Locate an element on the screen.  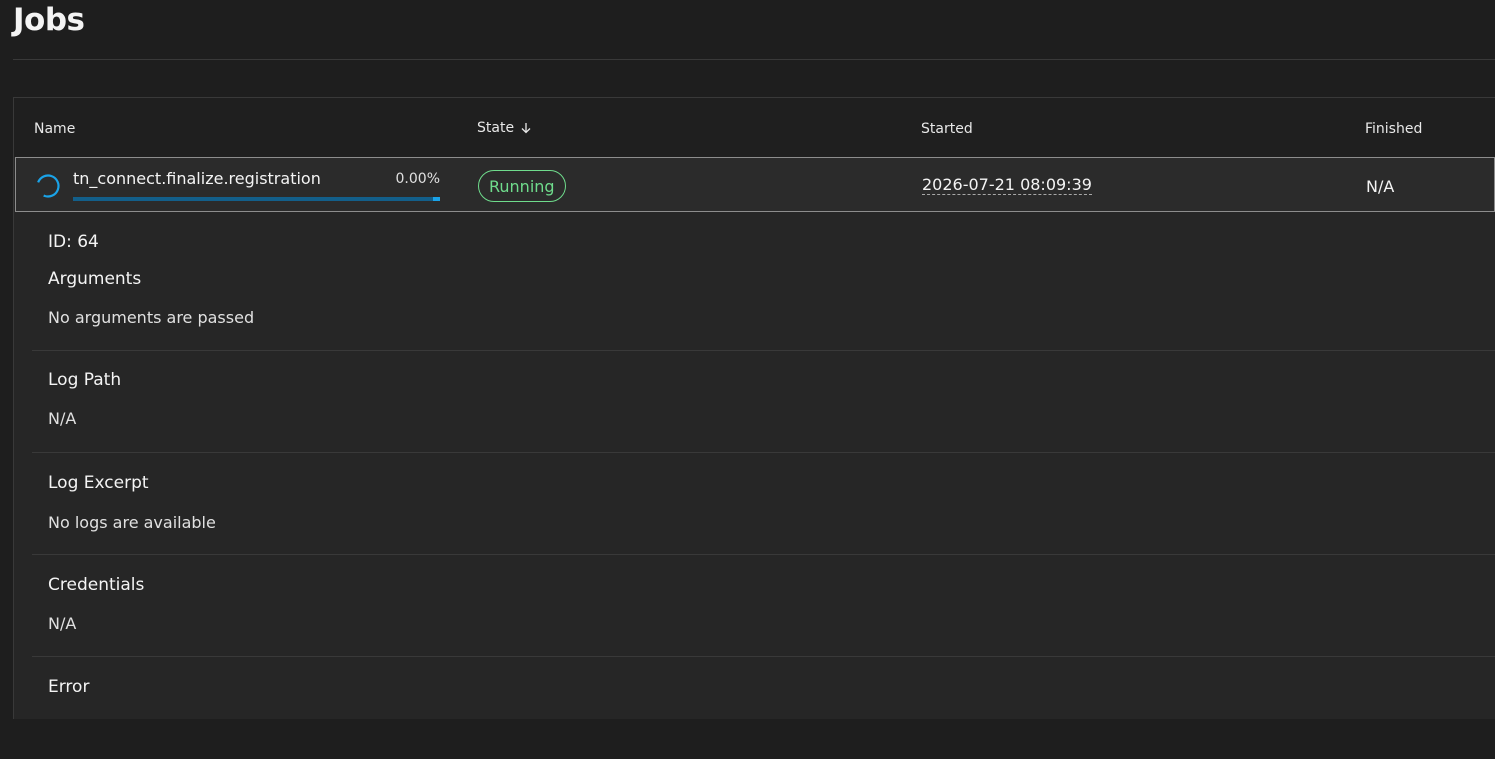
job-progress-percent: 0.00% is located at coordinates (417, 179).